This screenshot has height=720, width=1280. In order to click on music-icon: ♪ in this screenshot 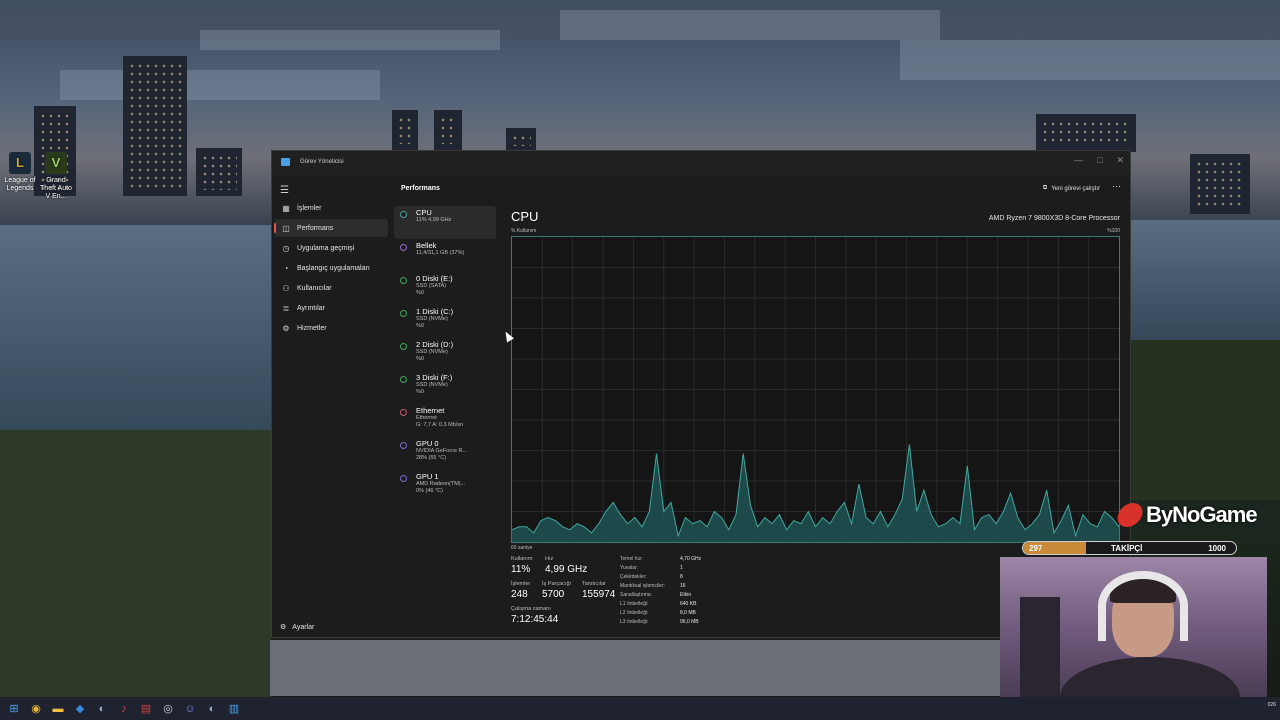, I will do `click(124, 709)`.